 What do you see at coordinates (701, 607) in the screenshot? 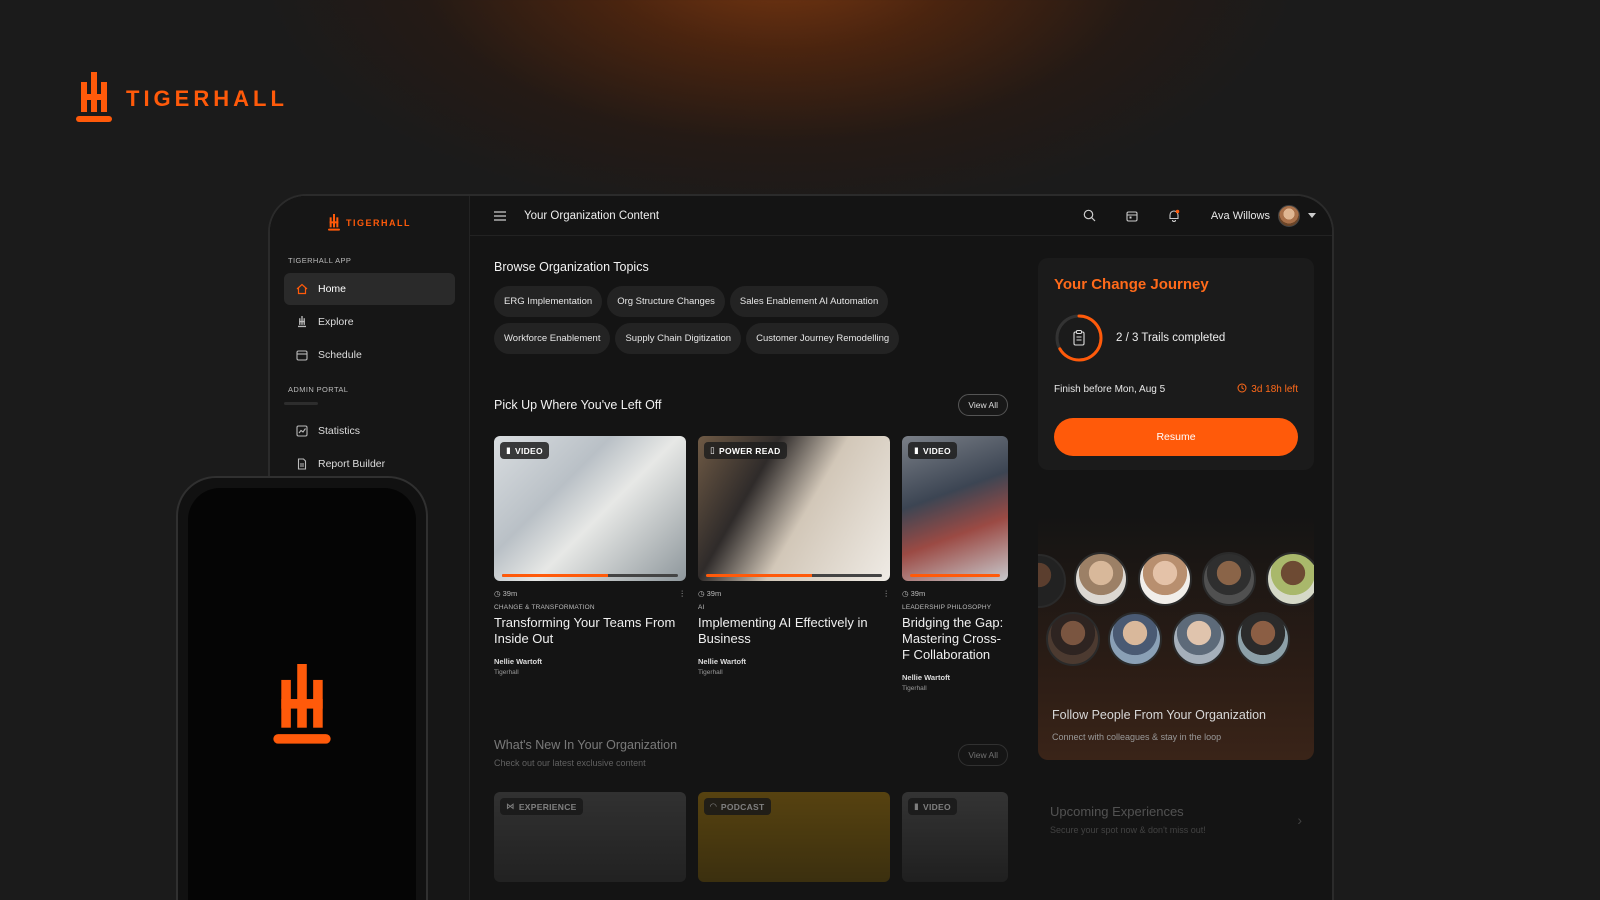
I see `card-category: AI` at bounding box center [701, 607].